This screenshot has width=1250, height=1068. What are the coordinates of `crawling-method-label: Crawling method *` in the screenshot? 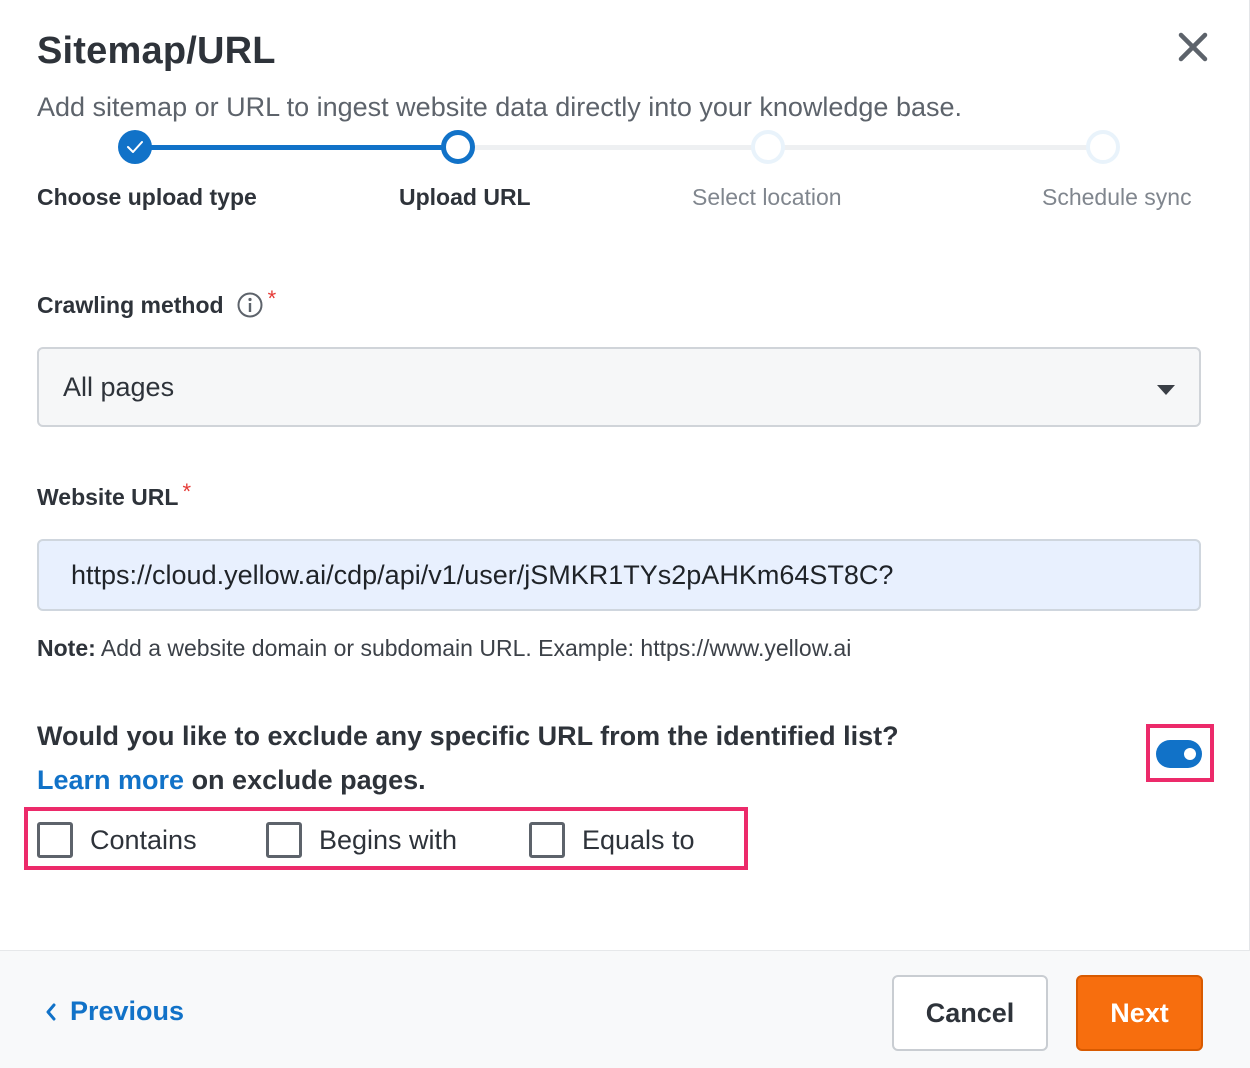 It's located at (156, 302).